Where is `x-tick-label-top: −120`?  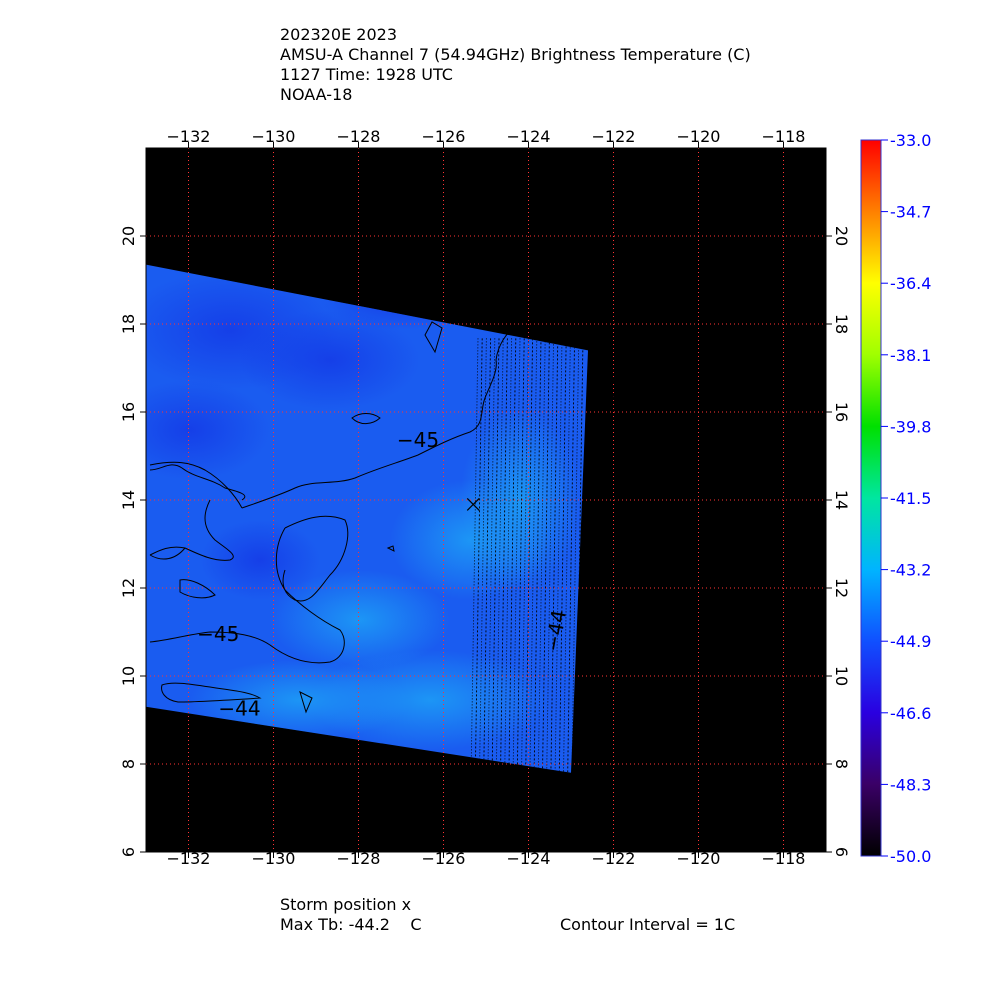 x-tick-label-top: −120 is located at coordinates (699, 136).